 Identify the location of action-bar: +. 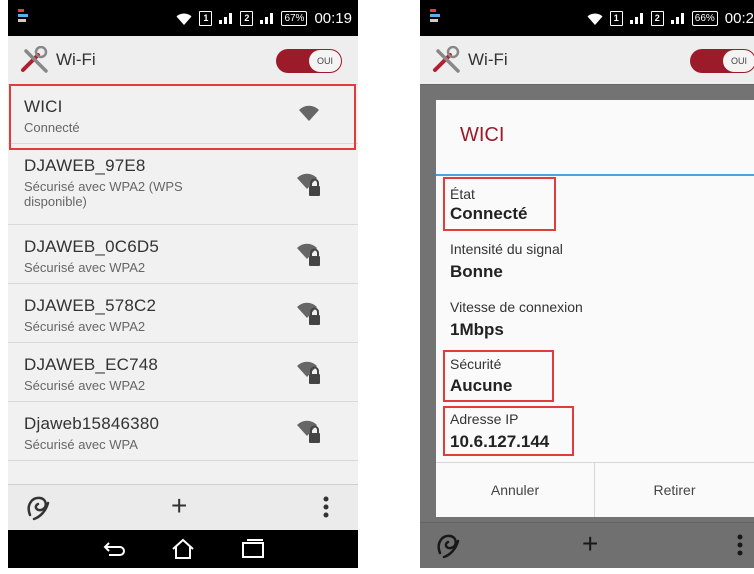
(183, 507).